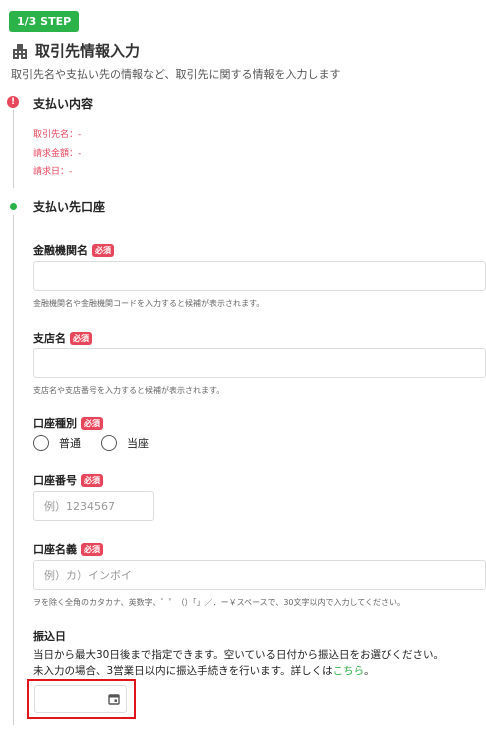  What do you see at coordinates (138, 443) in the screenshot?
I see `radio-label: 当座` at bounding box center [138, 443].